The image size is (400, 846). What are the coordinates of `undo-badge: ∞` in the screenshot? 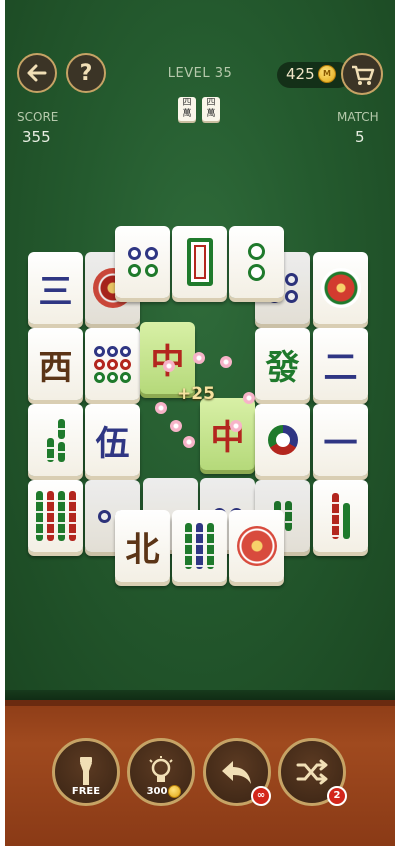 It's located at (261, 796).